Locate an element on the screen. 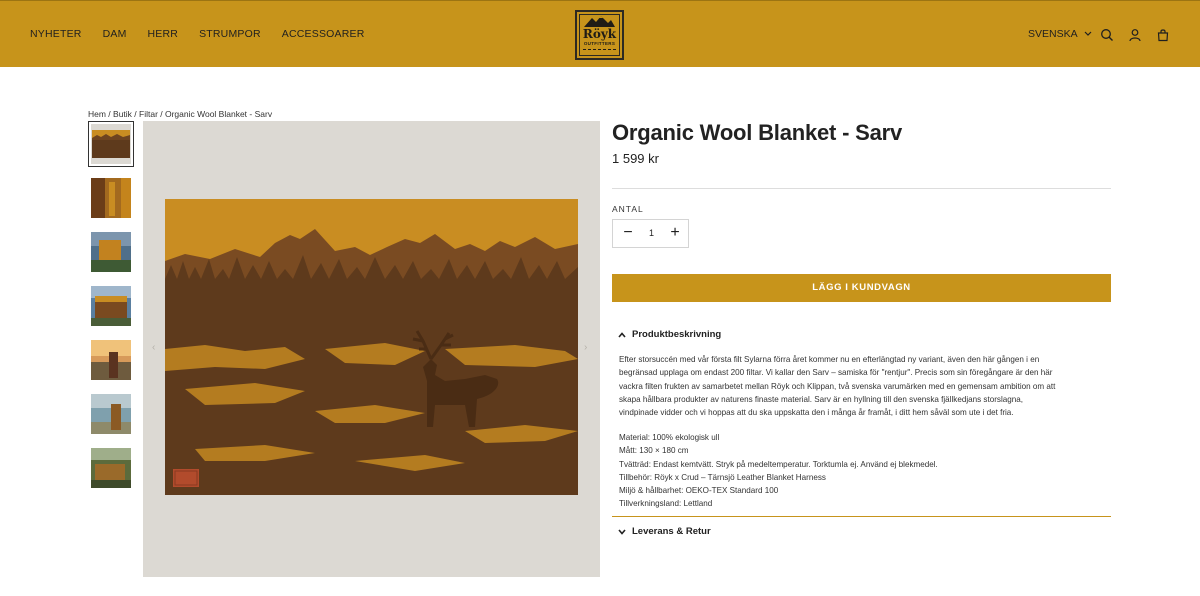 This screenshot has width=1200, height=596. product-price: 1 599 kr is located at coordinates (635, 158).